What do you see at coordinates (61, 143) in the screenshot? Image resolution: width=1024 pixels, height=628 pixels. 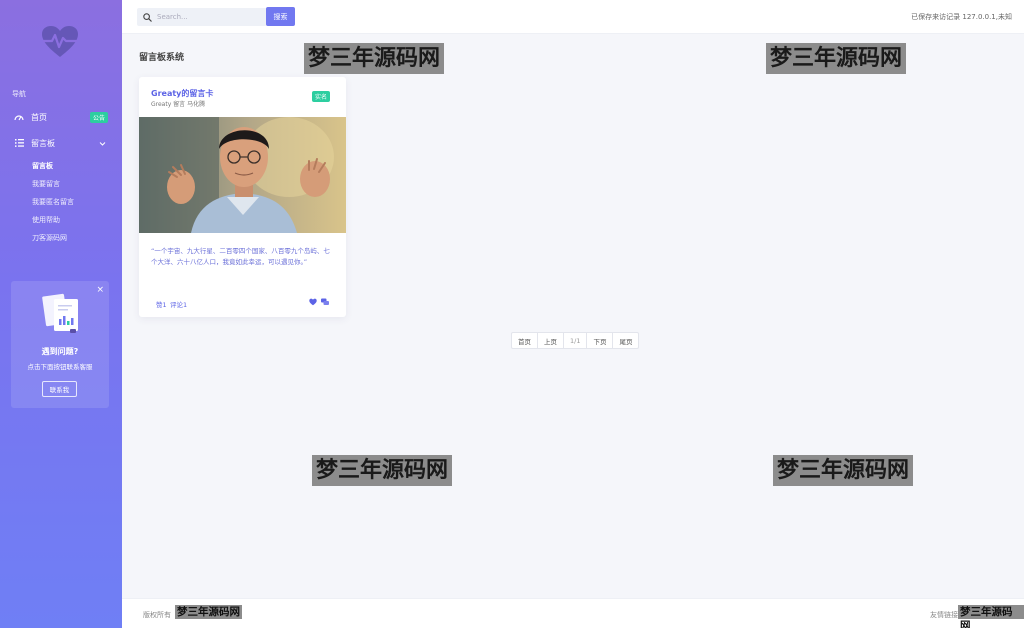 I see `sidebar-item-guestbook: 留言板` at bounding box center [61, 143].